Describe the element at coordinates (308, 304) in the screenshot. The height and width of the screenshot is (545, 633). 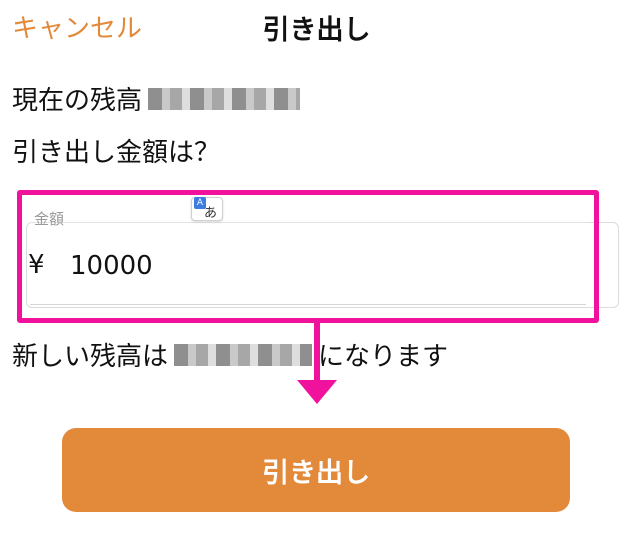
I see `field-underline` at that location.